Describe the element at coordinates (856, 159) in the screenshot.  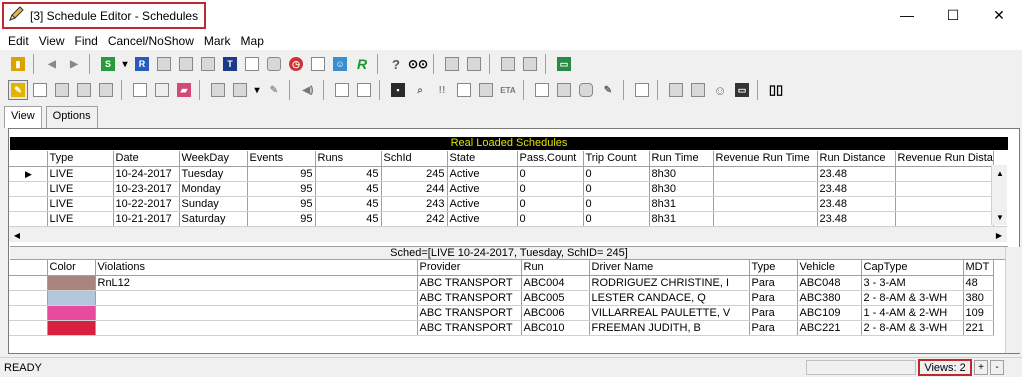
I see `col-run-distance: Run Distance` at that location.